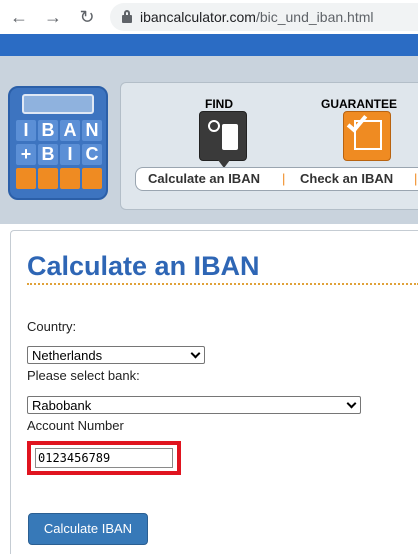 Image resolution: width=418 pixels, height=554 pixels. I want to click on find-calculator-icon, so click(223, 139).